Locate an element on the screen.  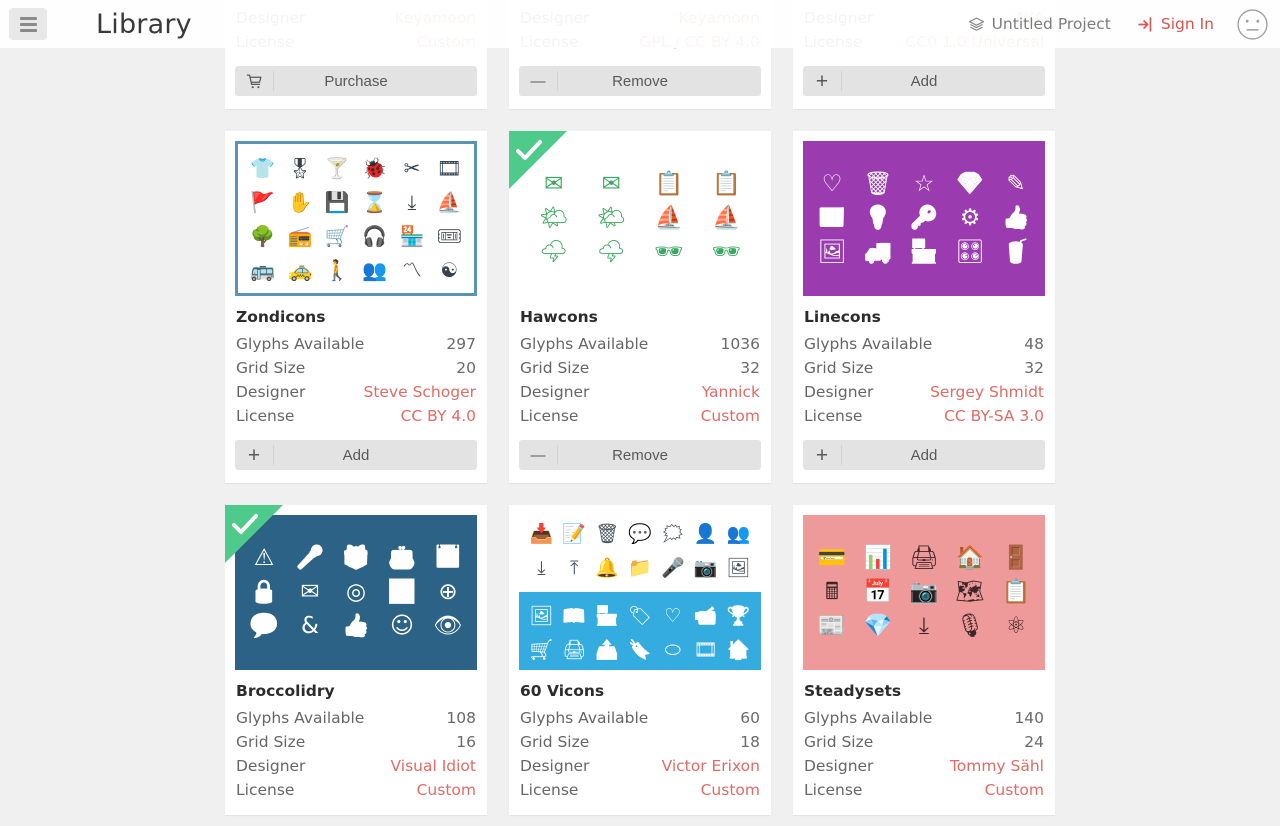
preview-glyph: 🌤 is located at coordinates (554, 218).